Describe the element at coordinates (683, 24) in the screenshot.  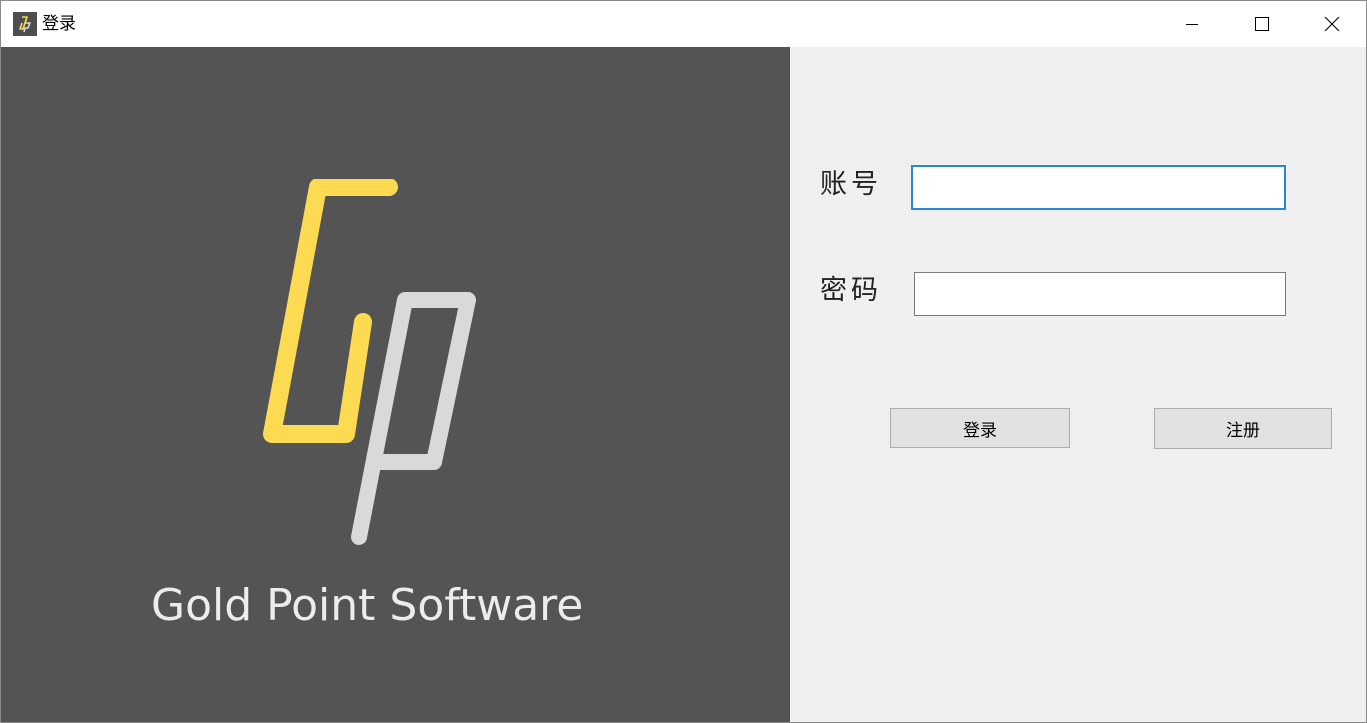
I see `title-bar: 登录` at that location.